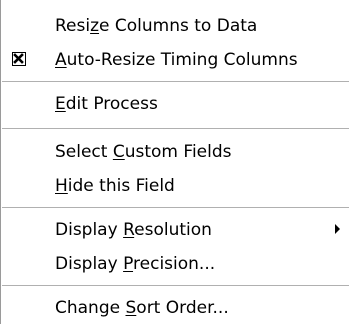 Image resolution: width=349 pixels, height=324 pixels. I want to click on menu-item-select-custom-fields: Select Custom Fields, so click(175, 152).